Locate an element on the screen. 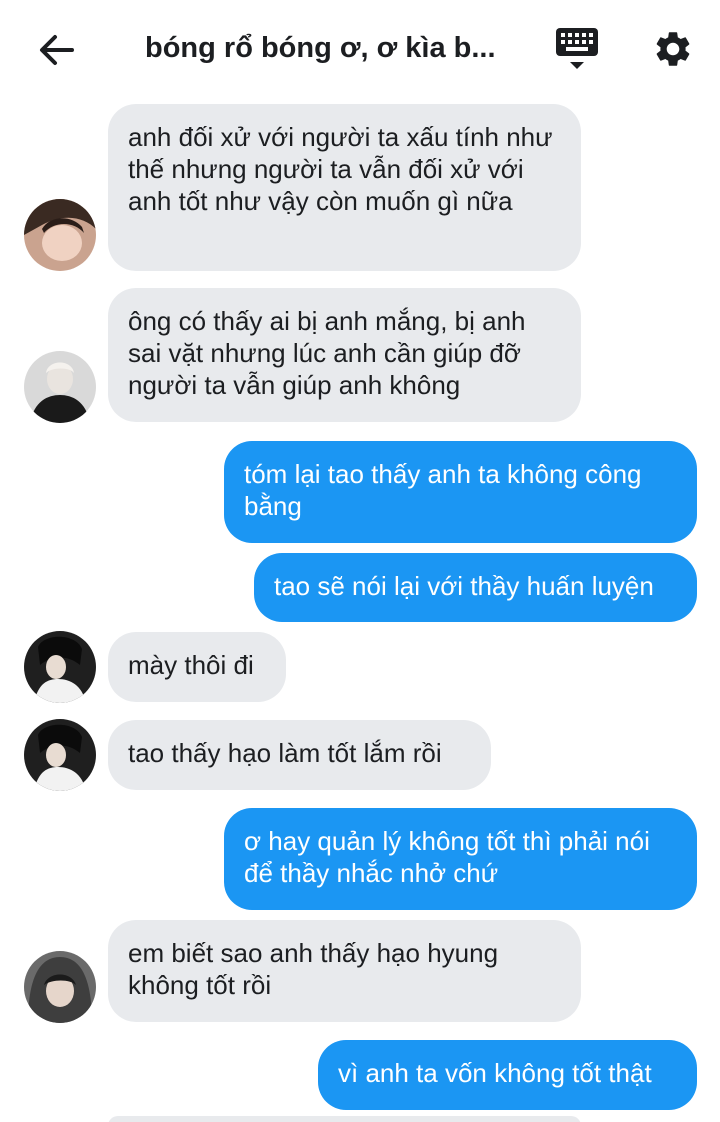 Image resolution: width=720 pixels, height=1122 pixels. back-button is located at coordinates (56, 50).